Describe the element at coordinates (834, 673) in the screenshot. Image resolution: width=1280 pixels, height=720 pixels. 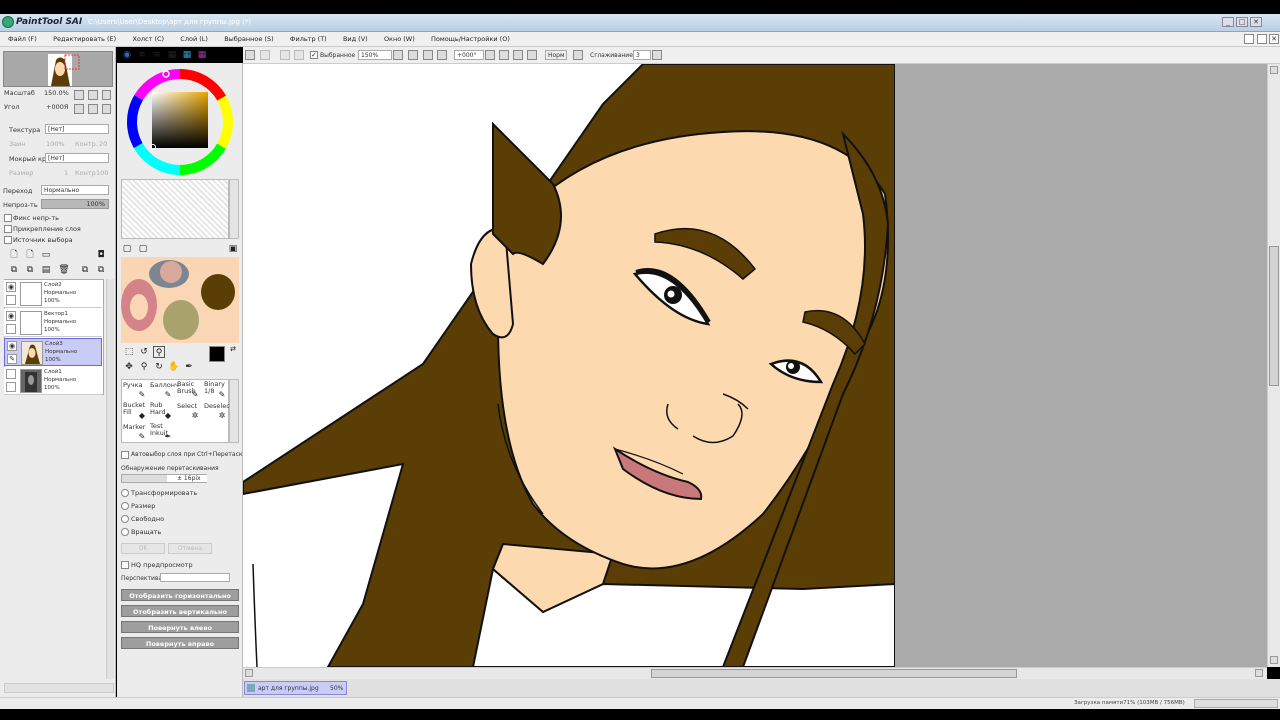
I see `horizontal-scroll-thumb` at that location.